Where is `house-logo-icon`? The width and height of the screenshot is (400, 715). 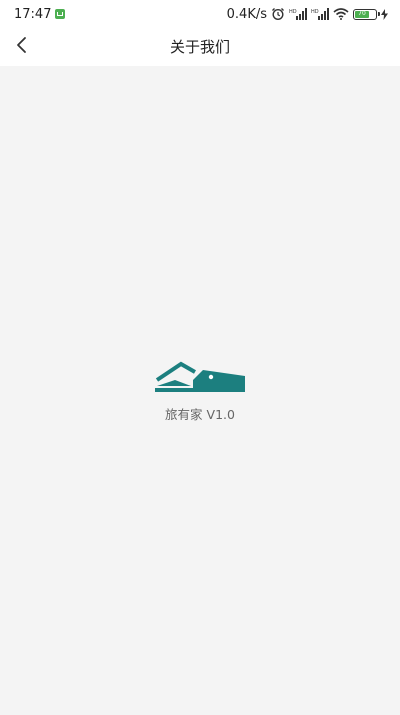
house-logo-icon is located at coordinates (200, 375).